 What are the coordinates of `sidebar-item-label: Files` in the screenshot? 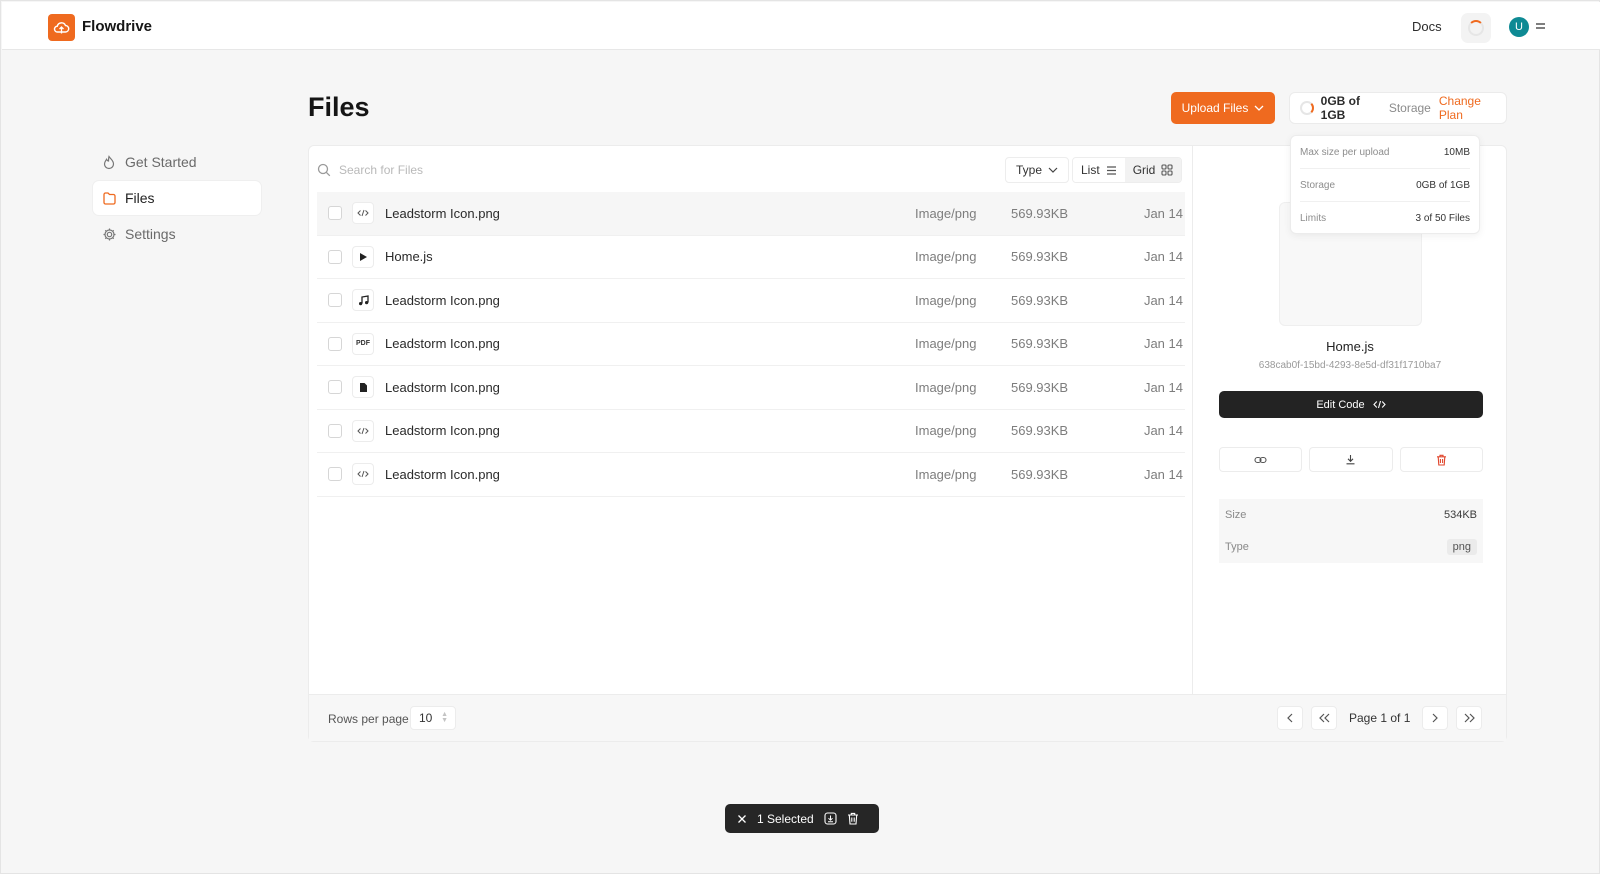 It's located at (140, 198).